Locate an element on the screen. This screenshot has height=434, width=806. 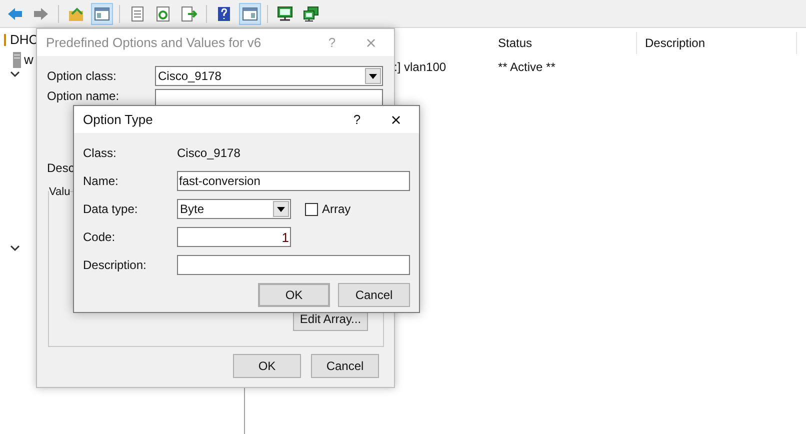
list-cell-text: :] vlan100 is located at coordinates (421, 67).